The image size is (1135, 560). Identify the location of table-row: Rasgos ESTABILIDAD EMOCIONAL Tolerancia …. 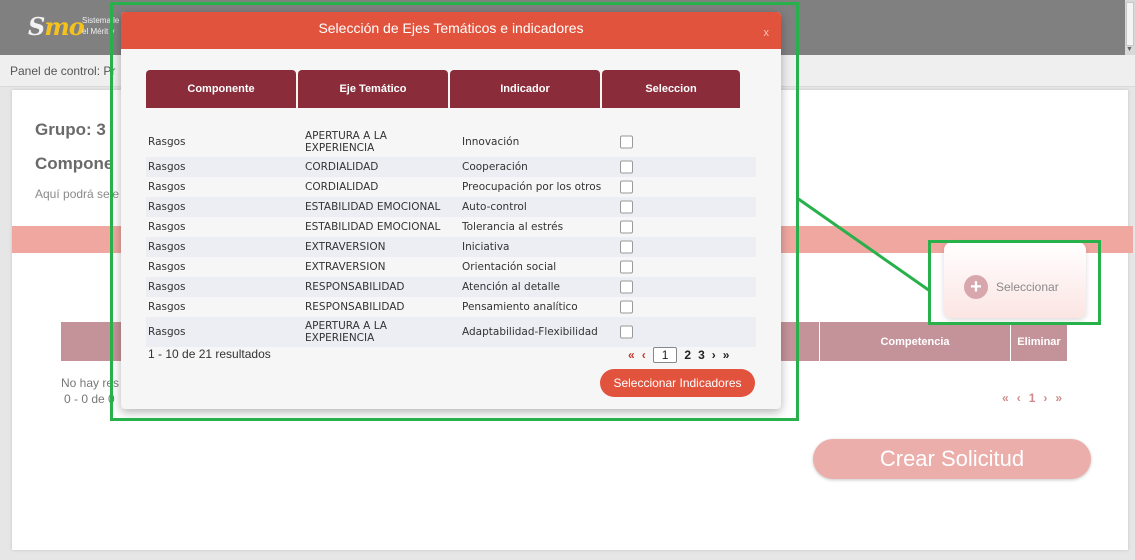
(451, 227).